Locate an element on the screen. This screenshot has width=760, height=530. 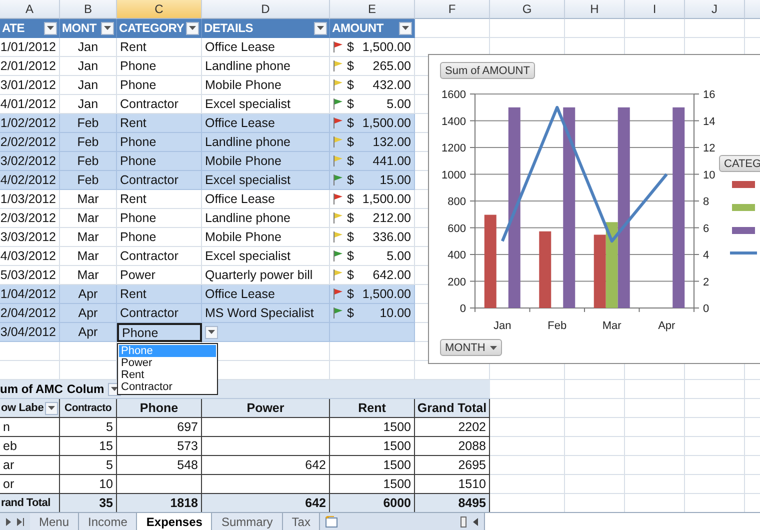
axis-label: 16 is located at coordinates (709, 95).